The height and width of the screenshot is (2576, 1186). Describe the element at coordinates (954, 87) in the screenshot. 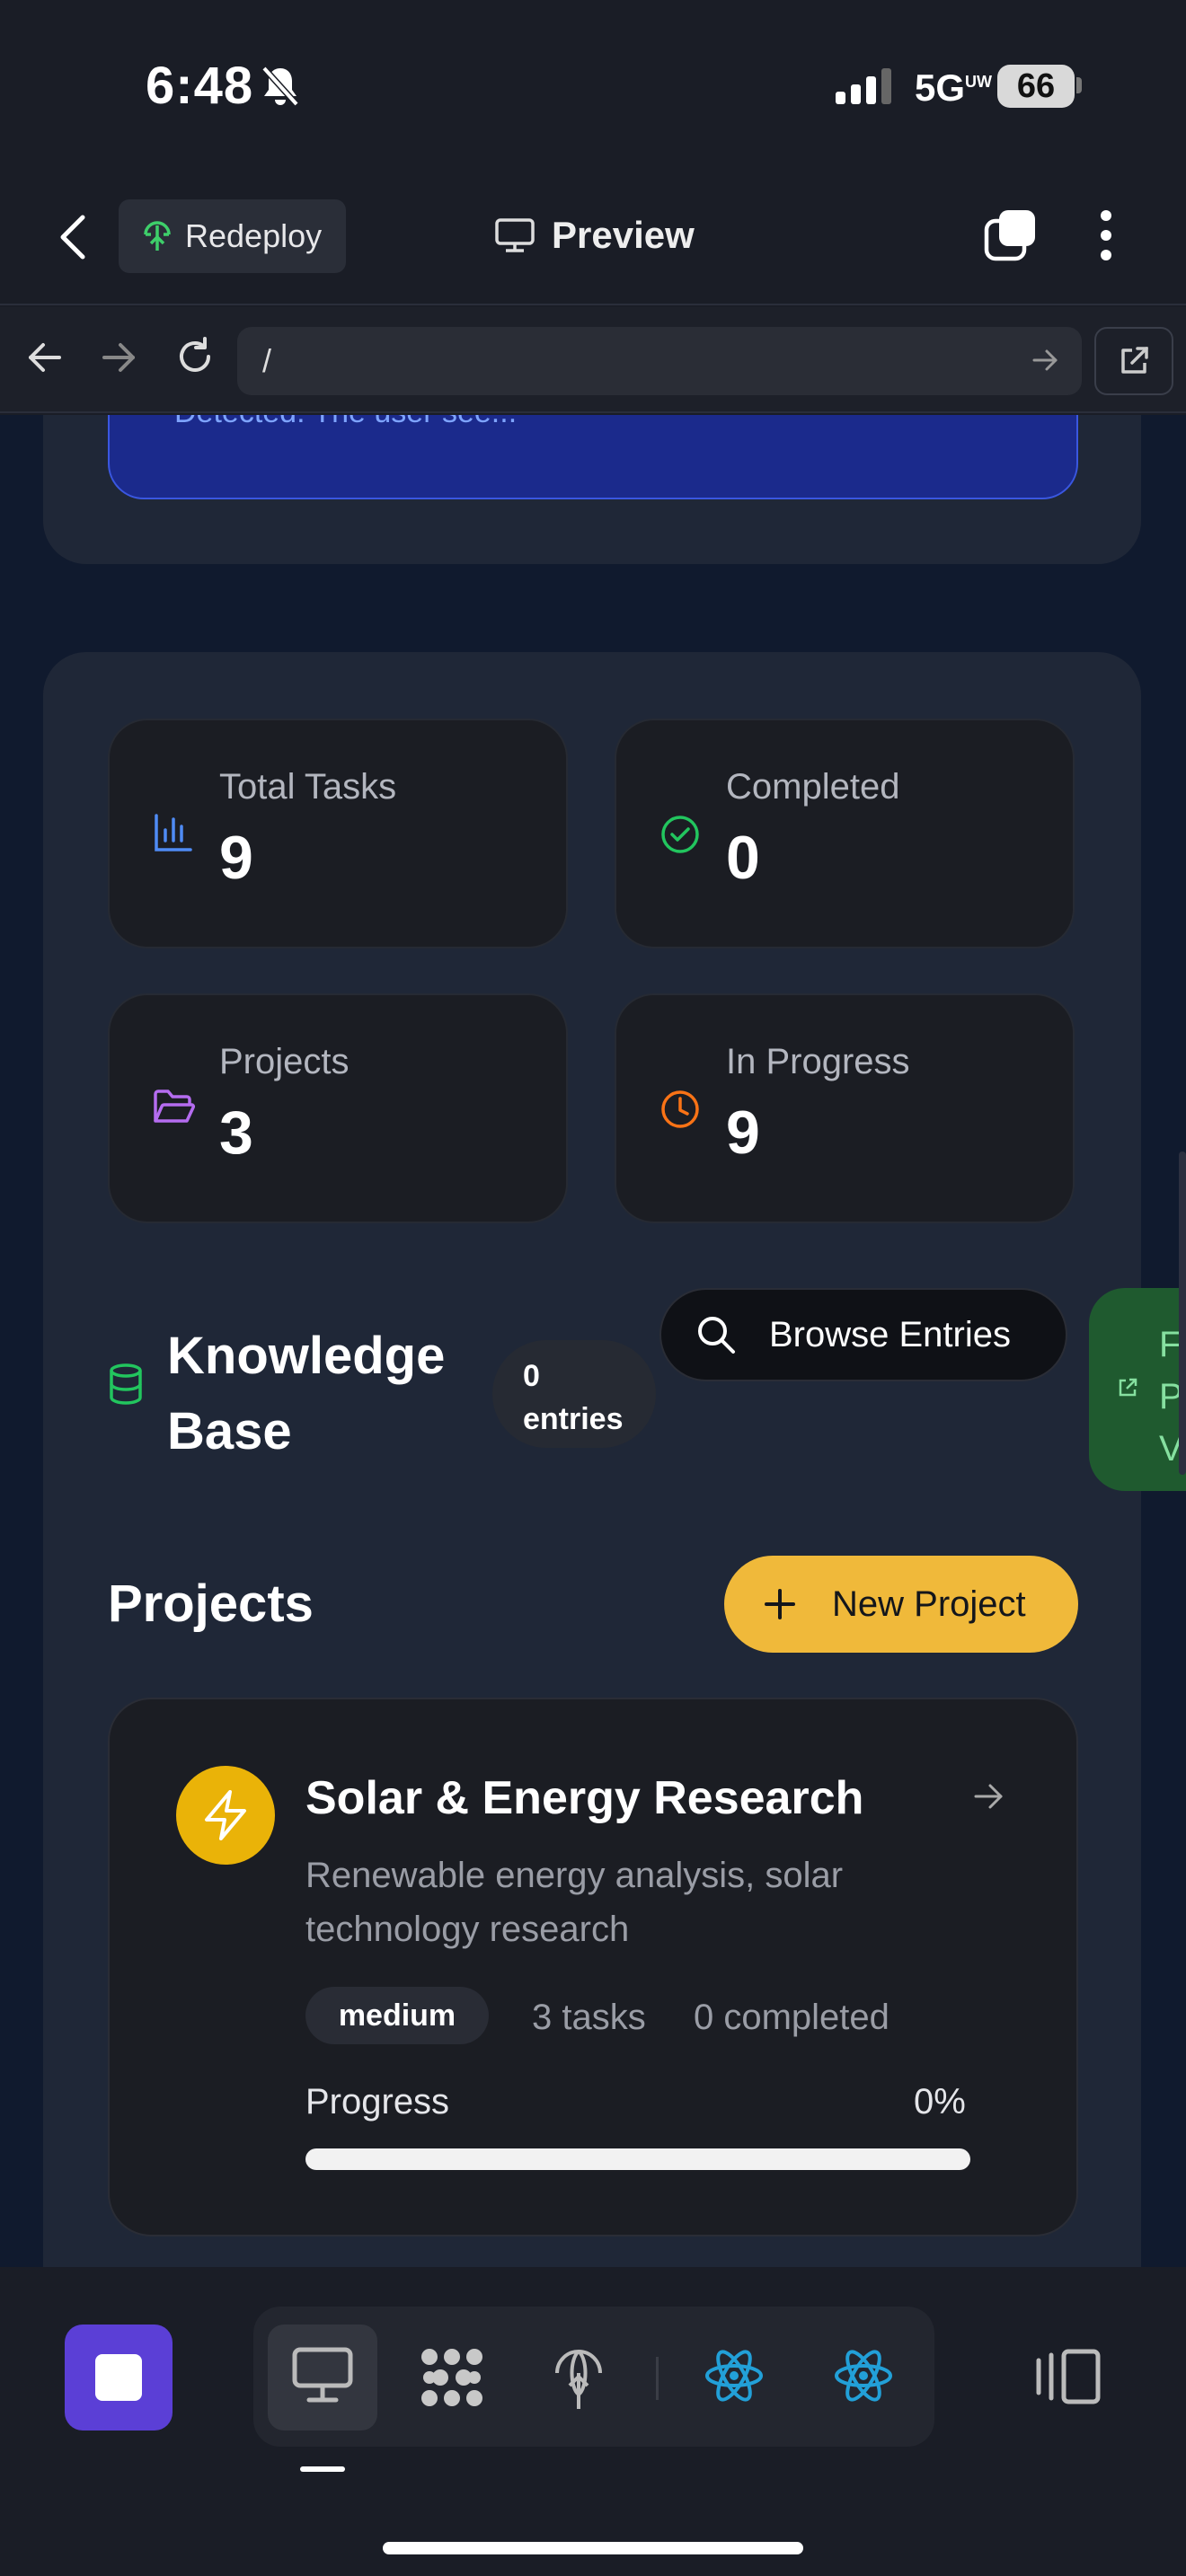

I see `network-type: 5GUW` at that location.